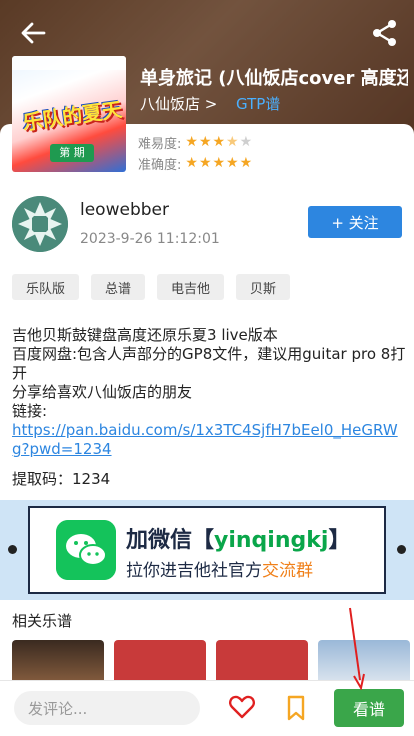  Describe the element at coordinates (296, 708) in the screenshot. I see `bookmark-icon` at that location.